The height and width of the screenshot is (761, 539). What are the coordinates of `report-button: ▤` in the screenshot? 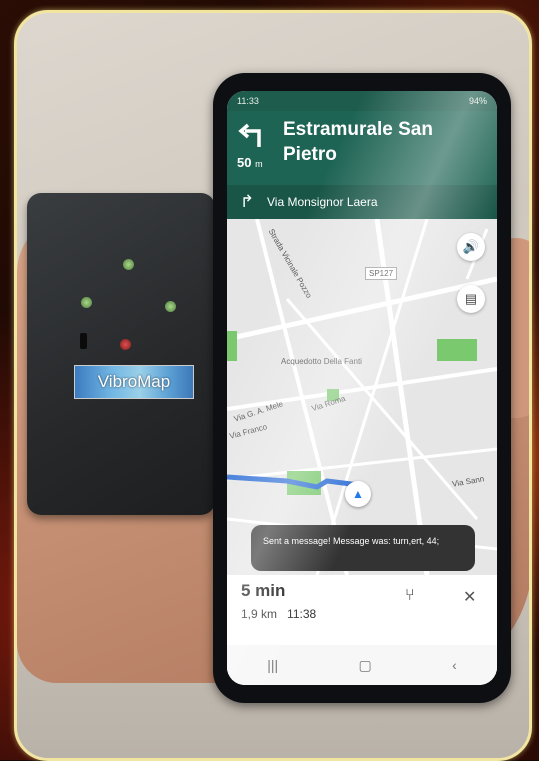 It's located at (471, 299).